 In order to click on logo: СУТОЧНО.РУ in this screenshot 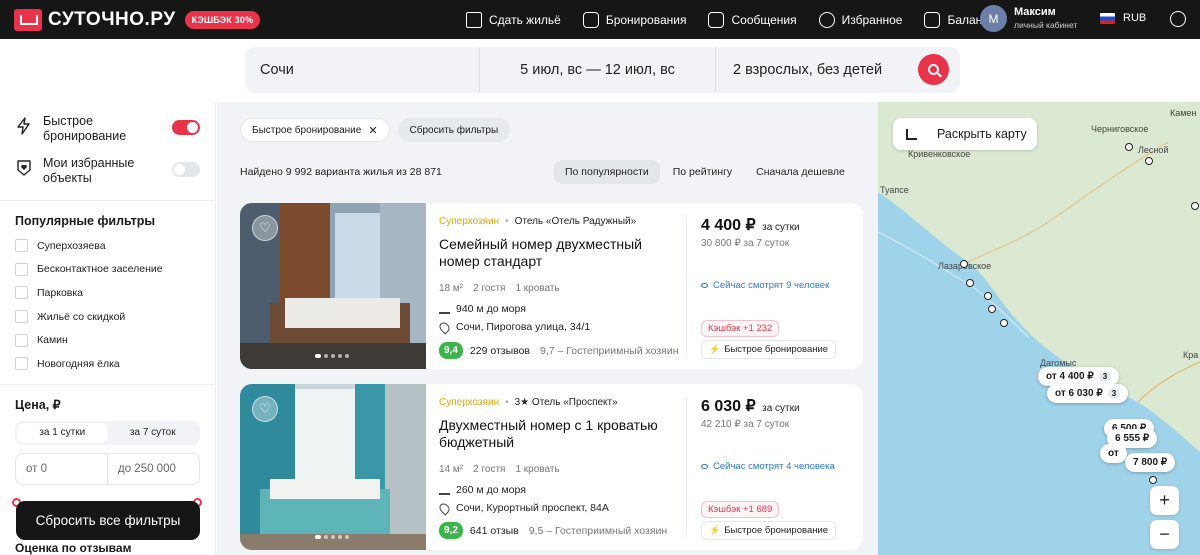, I will do `click(95, 19)`.